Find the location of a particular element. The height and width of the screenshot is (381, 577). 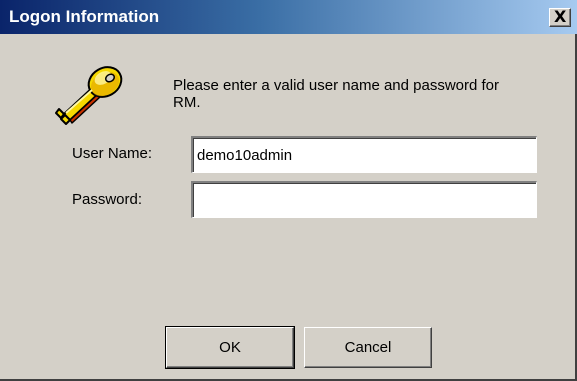

close-icon: X is located at coordinates (560, 16).